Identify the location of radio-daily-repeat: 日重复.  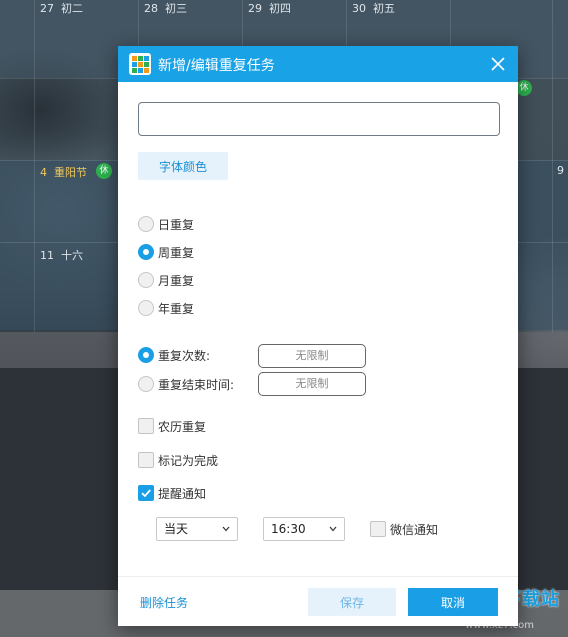
(166, 224).